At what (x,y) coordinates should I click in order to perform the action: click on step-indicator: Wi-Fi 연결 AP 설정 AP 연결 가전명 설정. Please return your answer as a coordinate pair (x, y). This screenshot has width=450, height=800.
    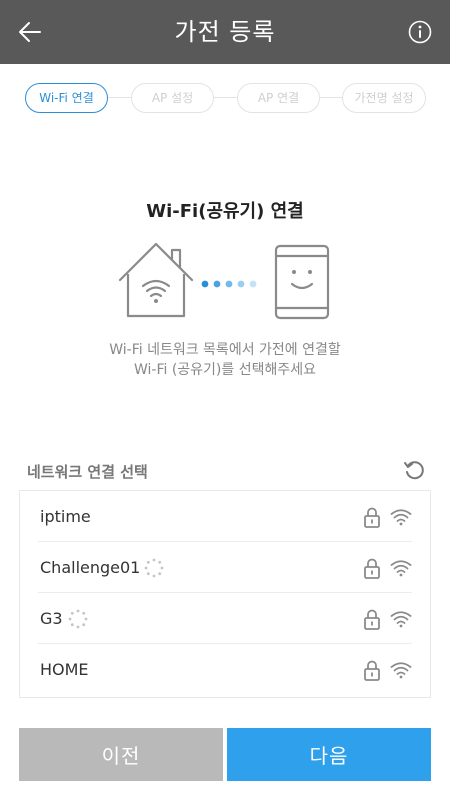
    Looking at the image, I should click on (225, 98).